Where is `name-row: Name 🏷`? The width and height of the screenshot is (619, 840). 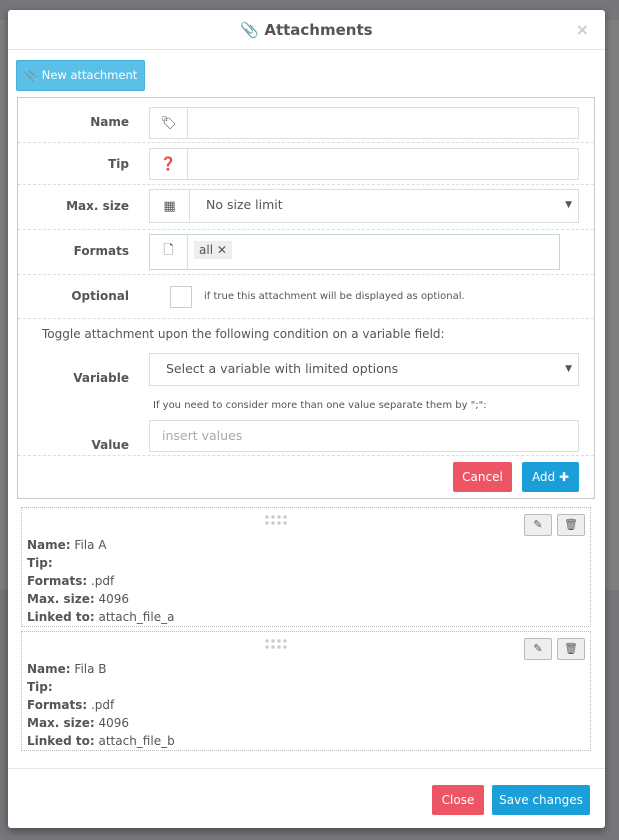
name-row: Name 🏷 is located at coordinates (306, 120).